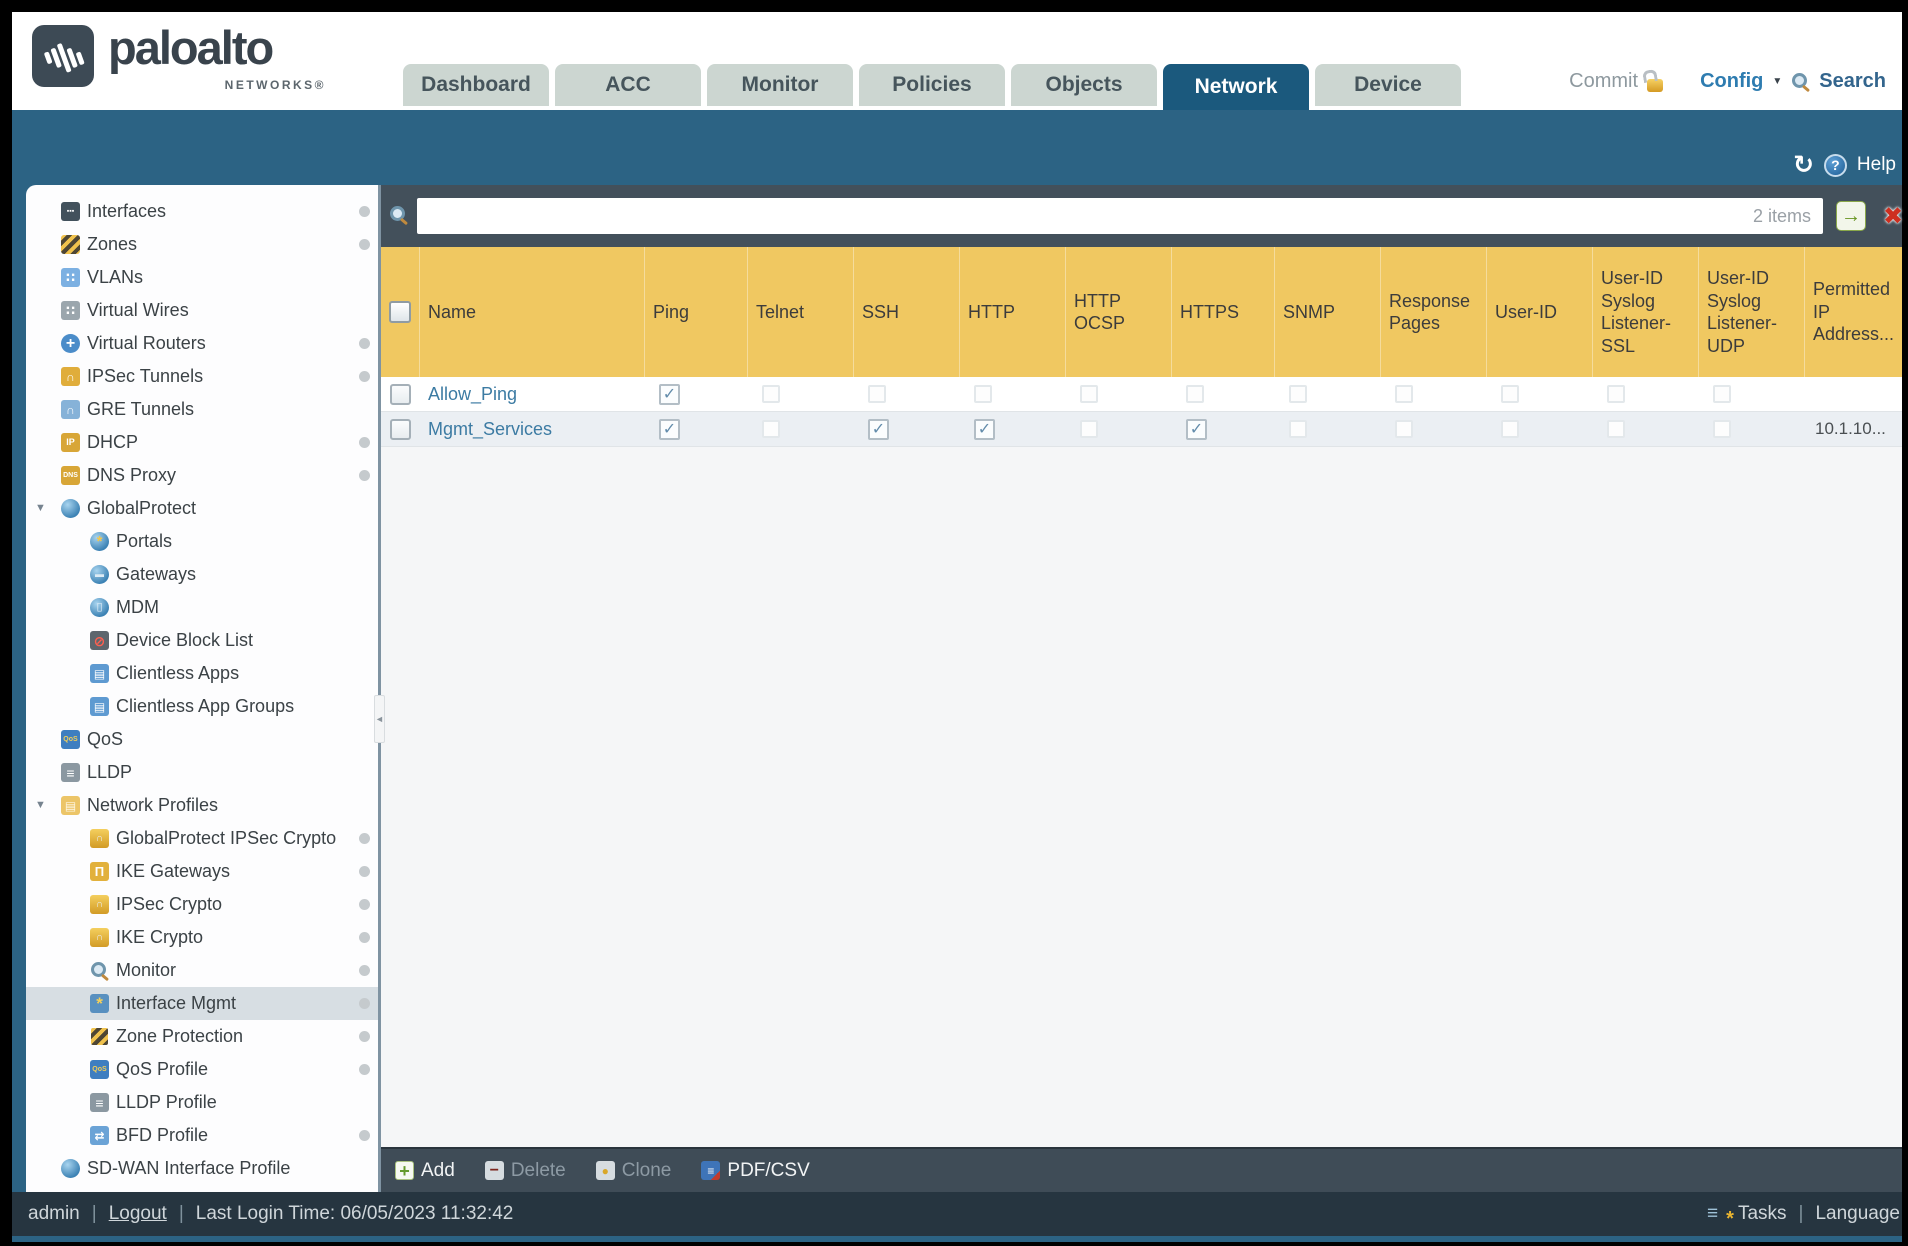 Image resolution: width=1908 pixels, height=1246 pixels. Describe the element at coordinates (202, 310) in the screenshot. I see `sidebar-item-virtual-wires: ∷ Virtual Wires` at that location.